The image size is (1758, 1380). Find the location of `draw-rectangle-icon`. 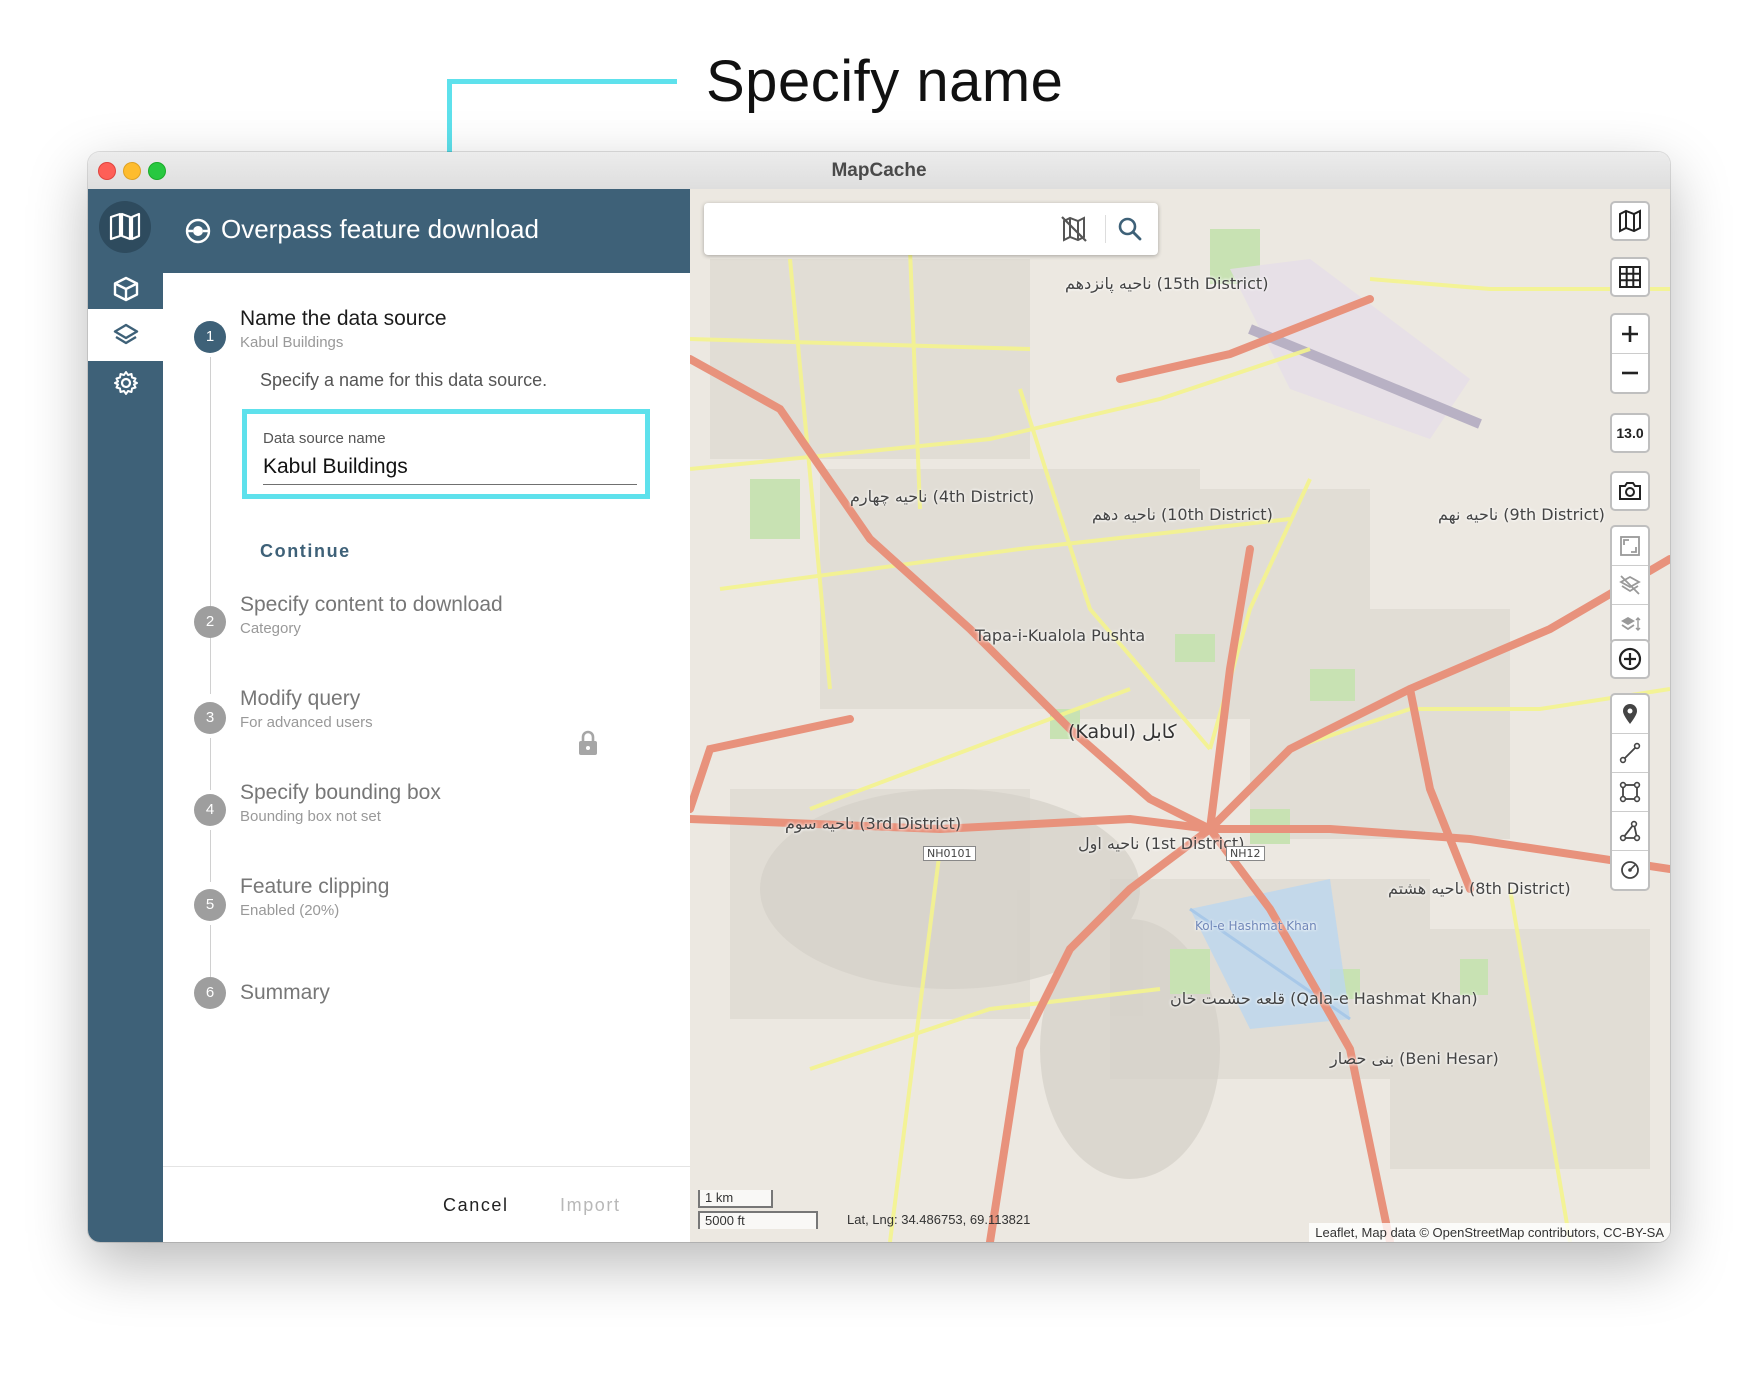

draw-rectangle-icon is located at coordinates (1630, 792).